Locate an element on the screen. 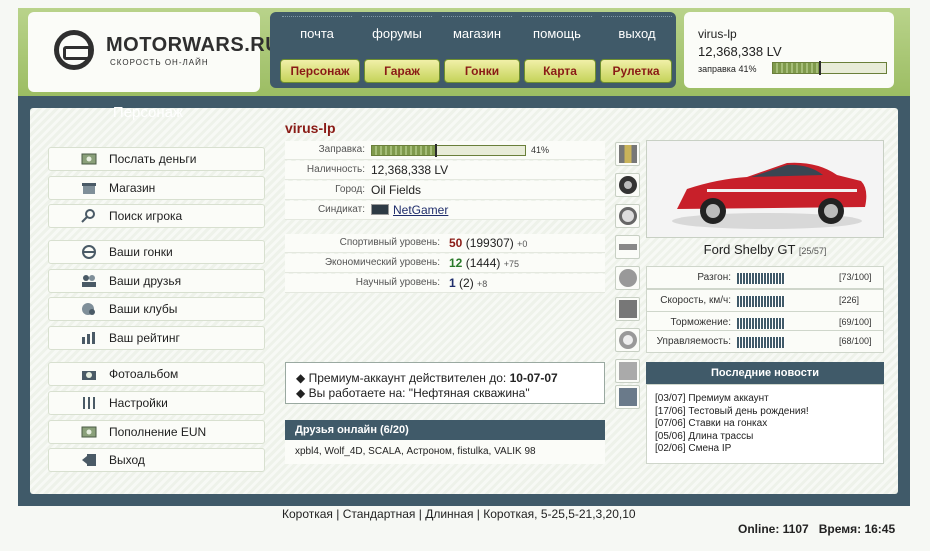  car-slots: [25/57] is located at coordinates (812, 251).